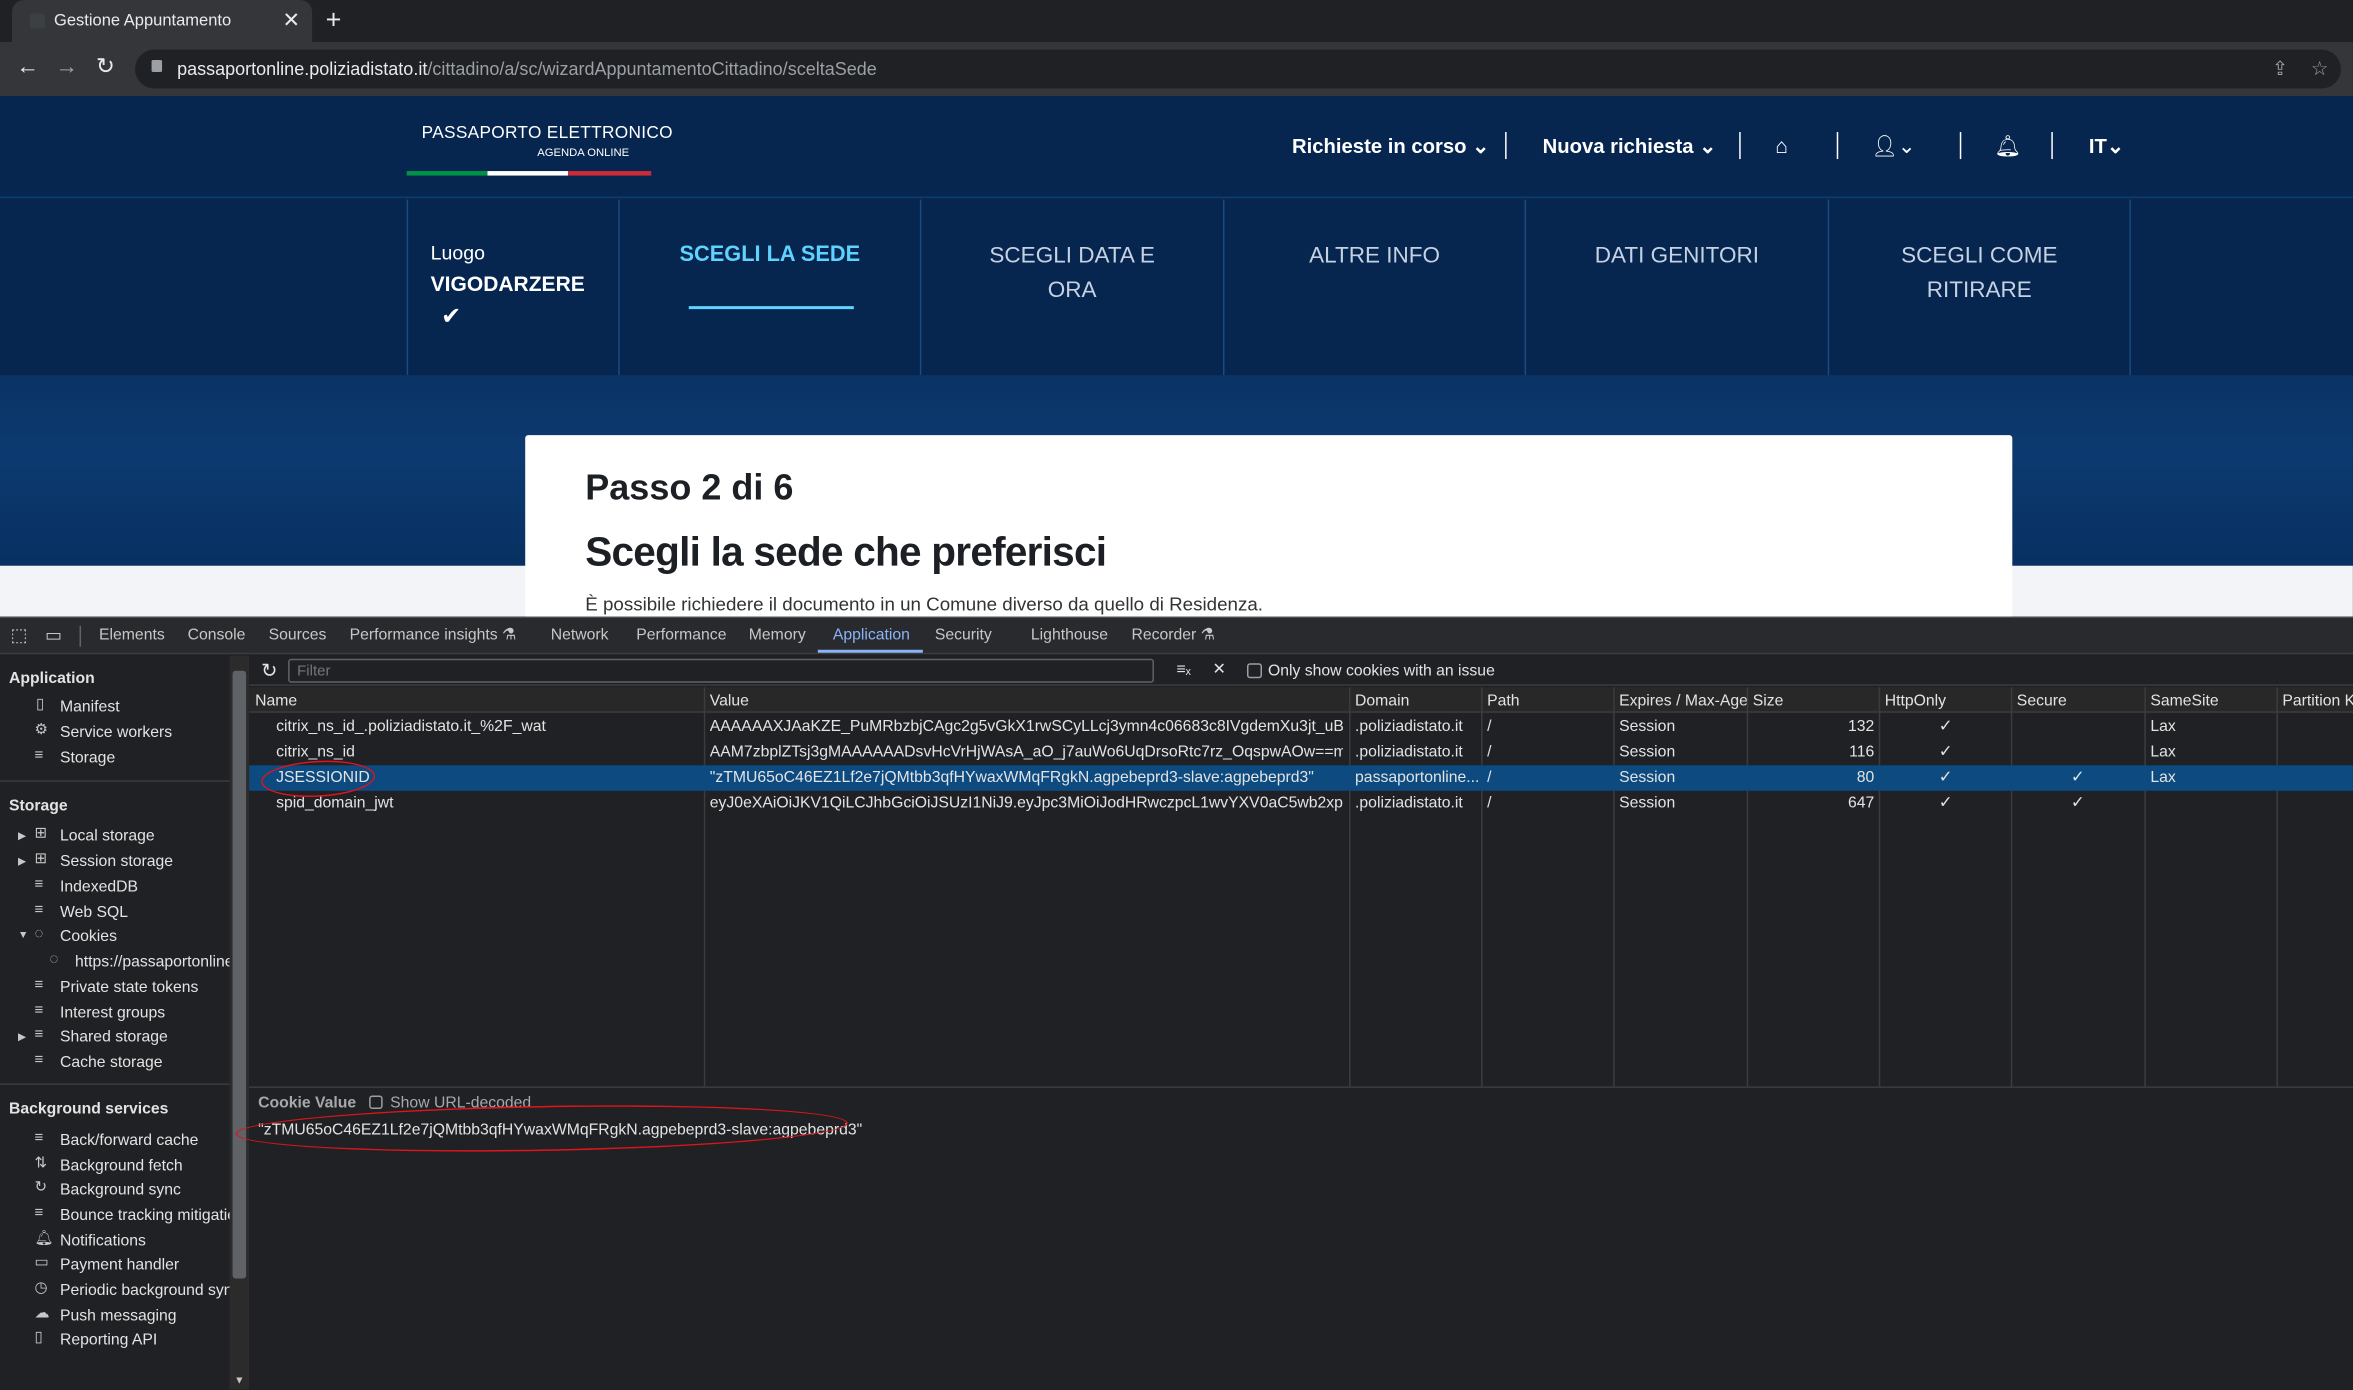 The height and width of the screenshot is (1390, 2353). Describe the element at coordinates (120, 1190) in the screenshot. I see `sidebar-item-background-sync: Background sync` at that location.